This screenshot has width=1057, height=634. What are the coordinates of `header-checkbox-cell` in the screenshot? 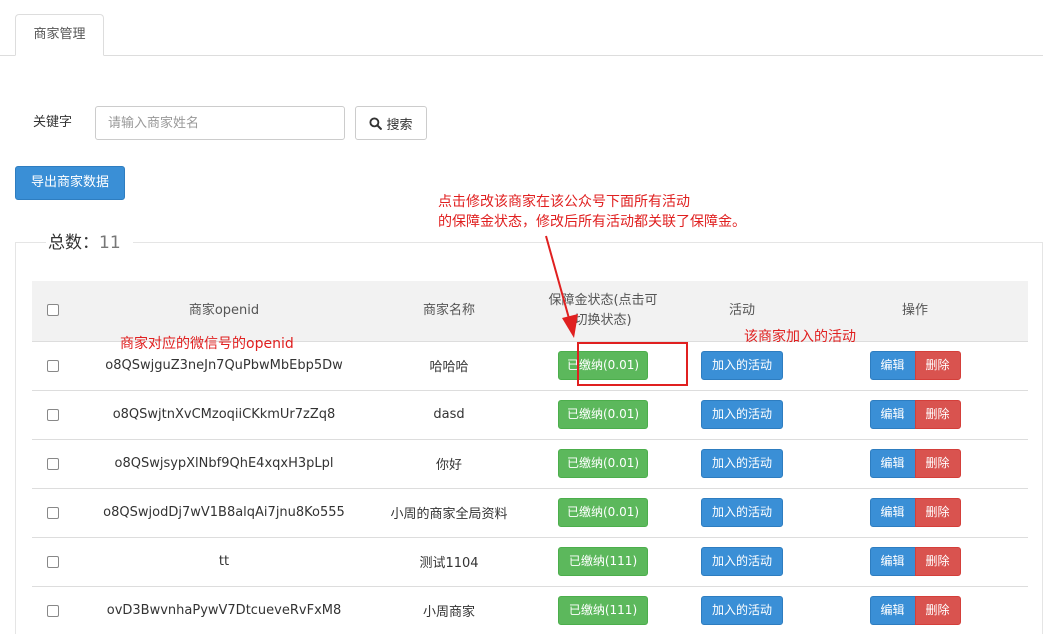 It's located at (53, 311).